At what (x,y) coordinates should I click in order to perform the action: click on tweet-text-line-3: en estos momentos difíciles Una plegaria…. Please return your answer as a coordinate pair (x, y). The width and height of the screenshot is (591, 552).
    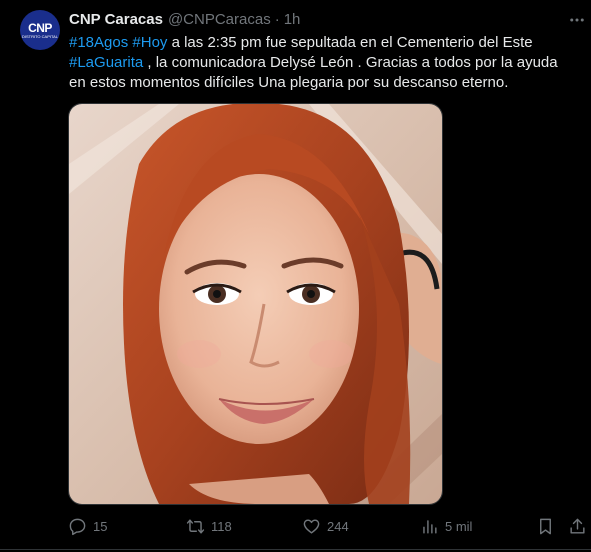
    Looking at the image, I should click on (289, 82).